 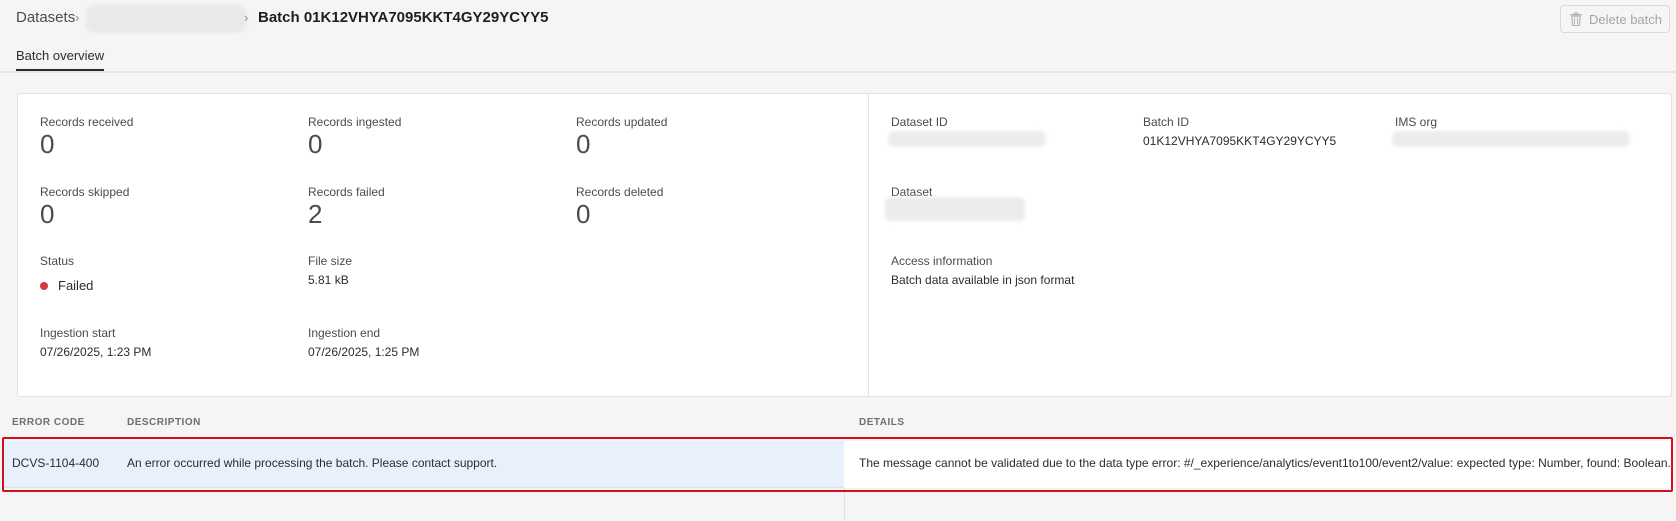 What do you see at coordinates (166, 19) in the screenshot?
I see `breadcrumb-redacted-dataset` at bounding box center [166, 19].